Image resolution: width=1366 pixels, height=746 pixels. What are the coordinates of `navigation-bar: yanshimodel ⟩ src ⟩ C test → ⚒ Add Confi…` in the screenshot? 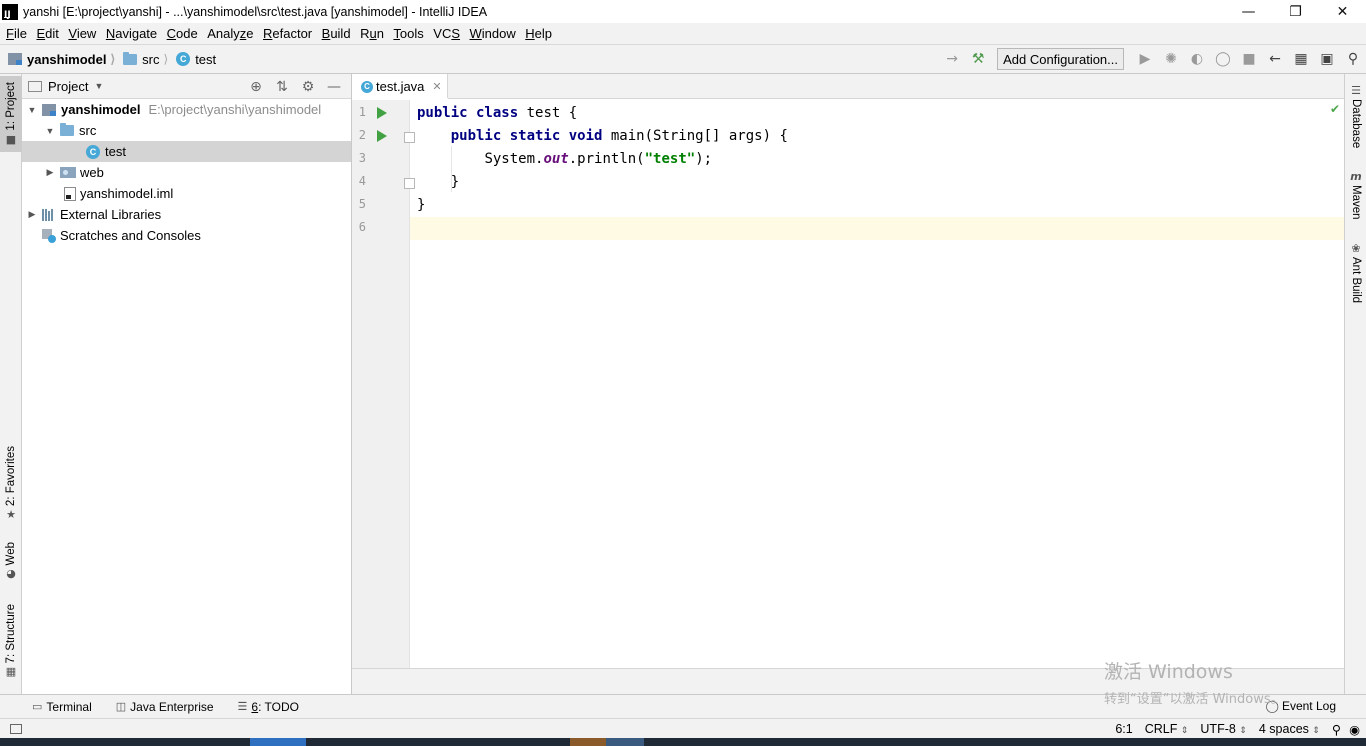 It's located at (683, 59).